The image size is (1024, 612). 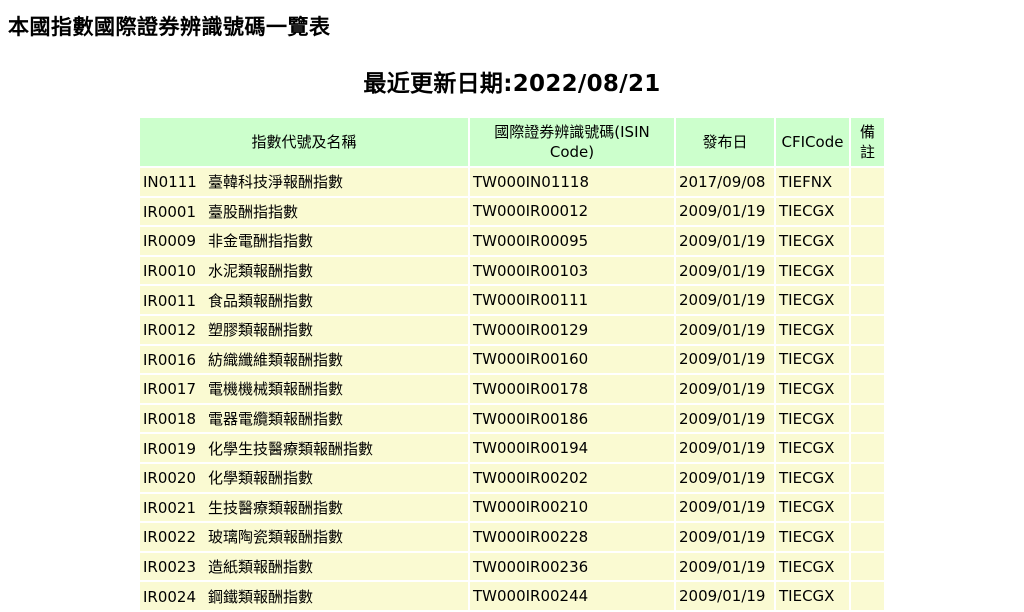 I want to click on index-code: IR0019, so click(x=170, y=448).